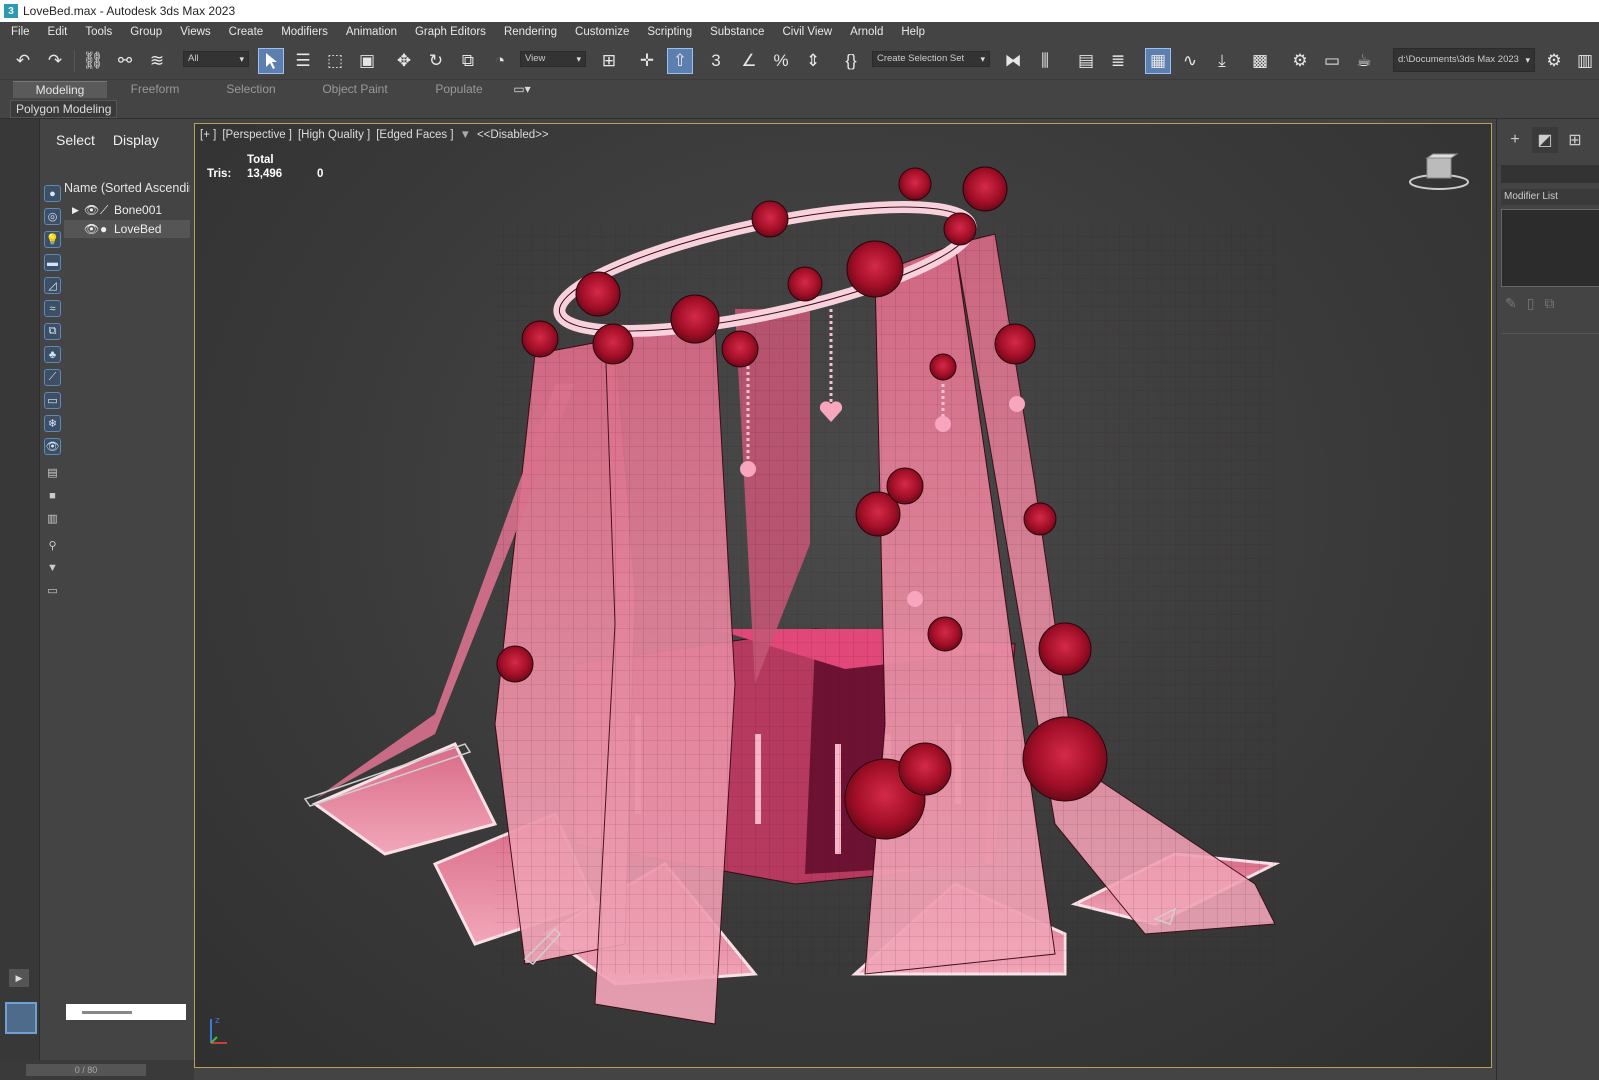 The height and width of the screenshot is (1080, 1599). I want to click on menu-tools: Tools, so click(98, 32).